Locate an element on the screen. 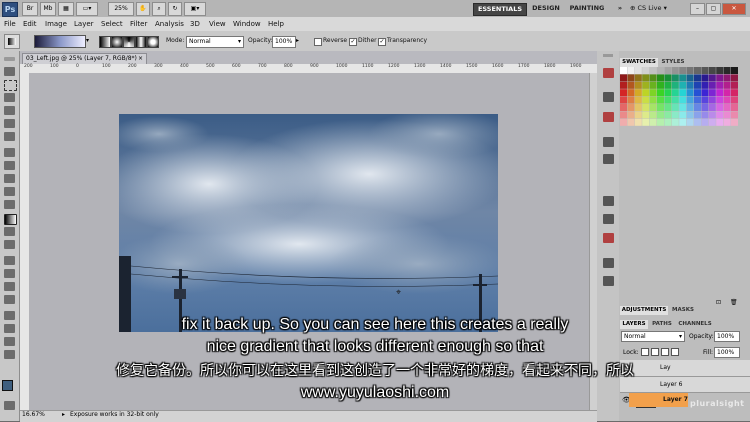 Image resolution: width=750 pixels, height=422 pixels. tool-preset-picker is located at coordinates (12, 41).